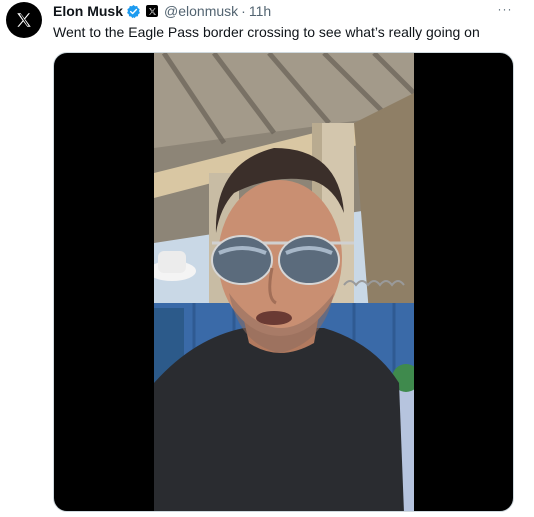  I want to click on display-name: Elon Musk, so click(88, 11).